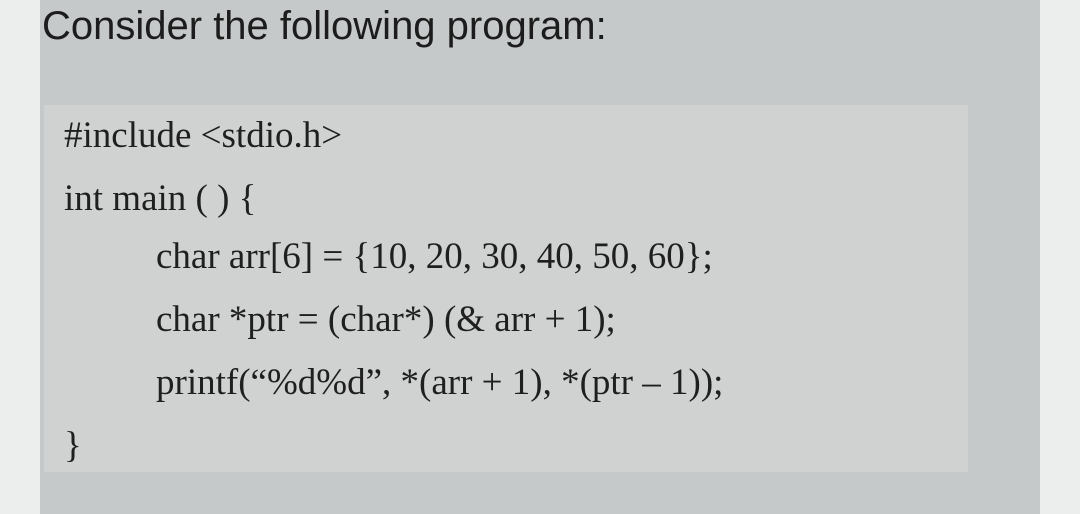 The height and width of the screenshot is (514, 1080). Describe the element at coordinates (203, 135) in the screenshot. I see `code-line-include: #include <stdio.h>` at that location.